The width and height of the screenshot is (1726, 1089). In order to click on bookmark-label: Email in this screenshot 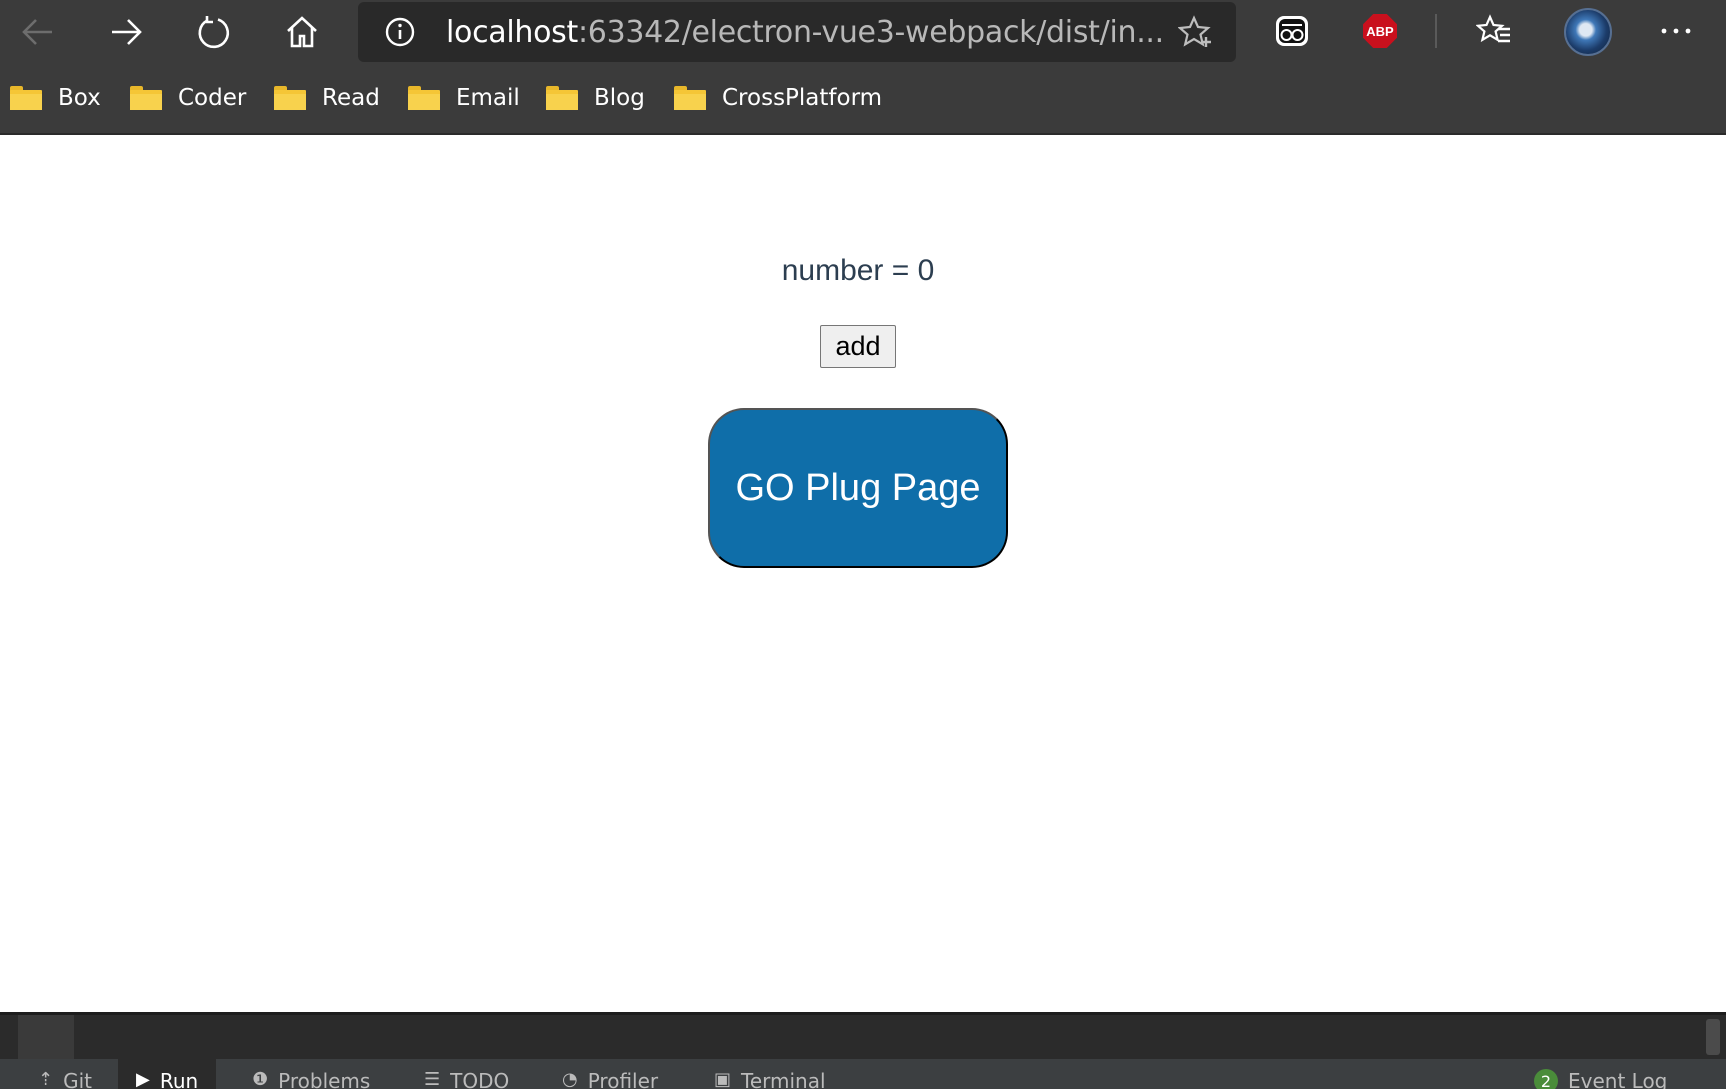, I will do `click(488, 98)`.